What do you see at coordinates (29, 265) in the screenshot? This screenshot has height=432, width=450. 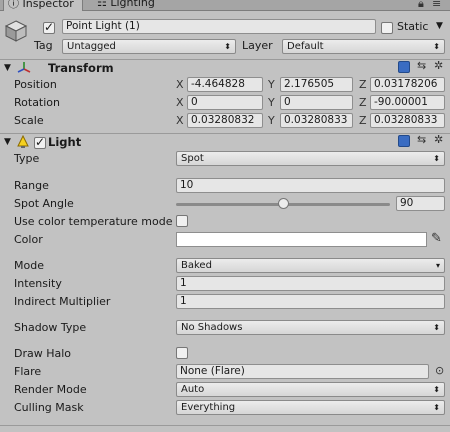 I see `mode-label: Mode` at bounding box center [29, 265].